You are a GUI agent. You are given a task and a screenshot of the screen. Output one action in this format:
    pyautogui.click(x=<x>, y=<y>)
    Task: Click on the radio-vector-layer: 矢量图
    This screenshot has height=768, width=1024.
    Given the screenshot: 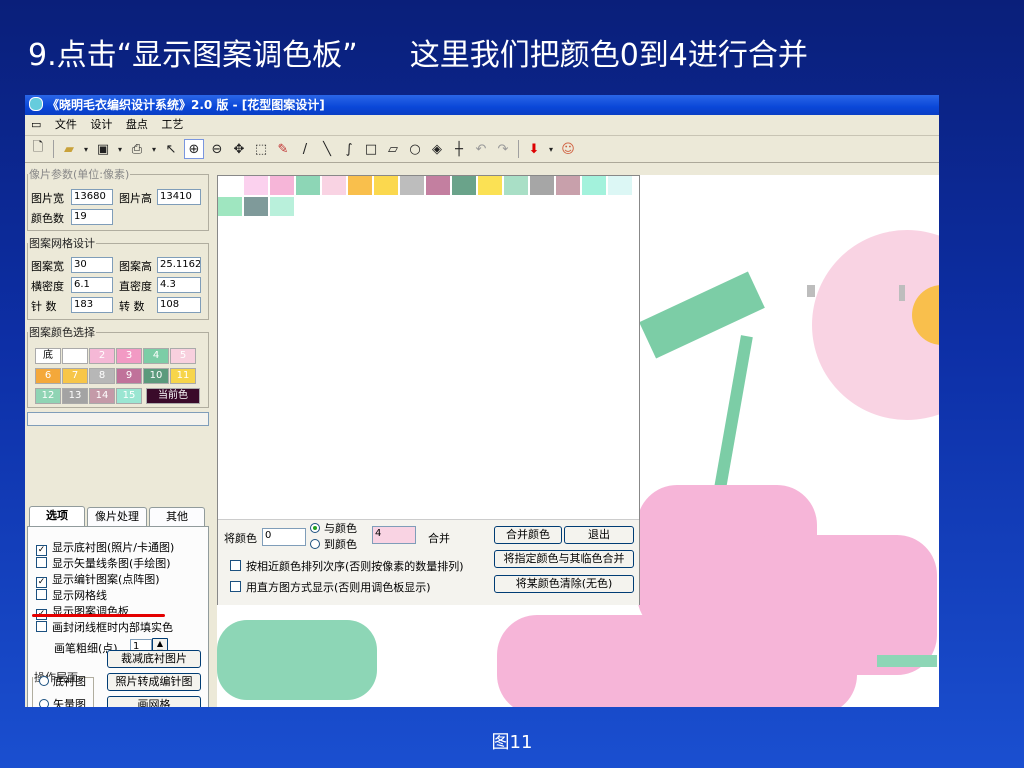 What is the action you would take?
    pyautogui.click(x=62, y=701)
    